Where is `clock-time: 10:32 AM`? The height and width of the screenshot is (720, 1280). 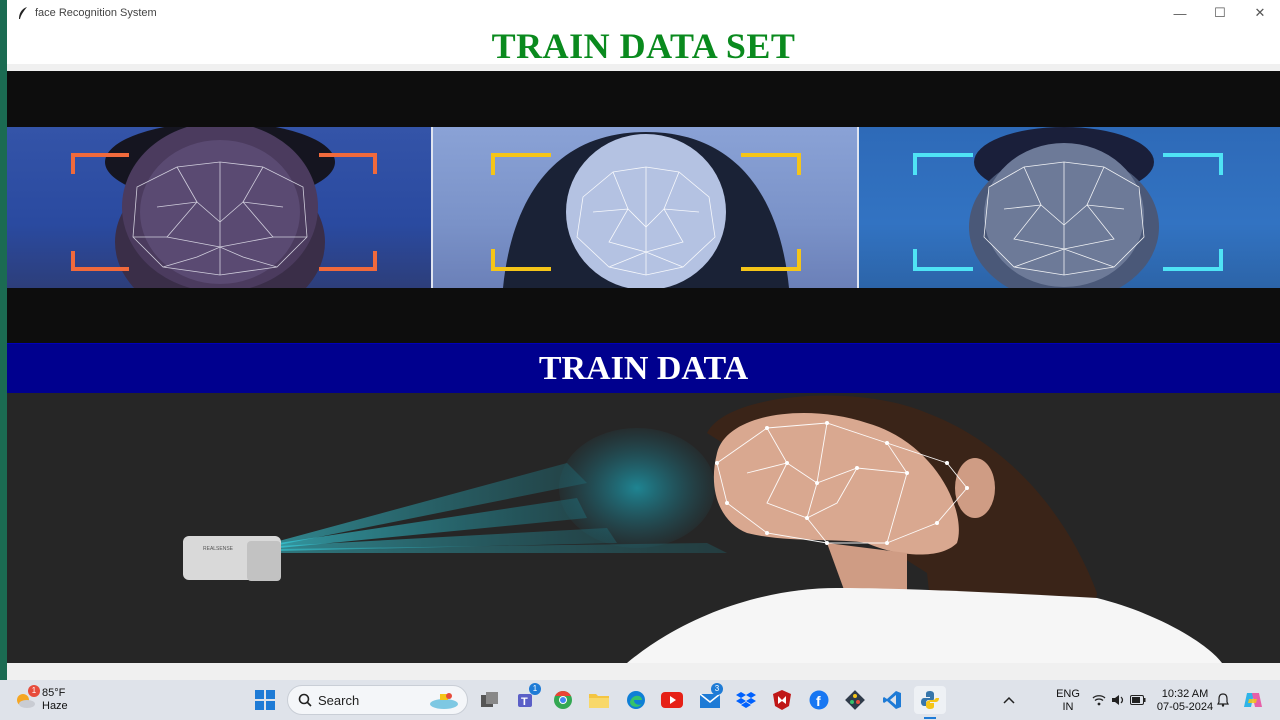 clock-time: 10:32 AM is located at coordinates (1185, 694).